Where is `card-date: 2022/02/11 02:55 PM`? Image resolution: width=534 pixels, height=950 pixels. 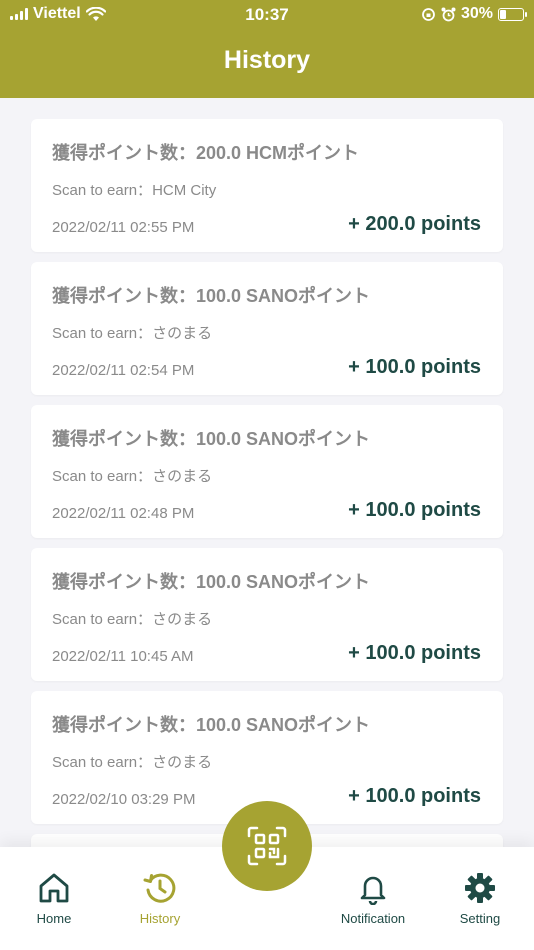
card-date: 2022/02/11 02:55 PM is located at coordinates (123, 227).